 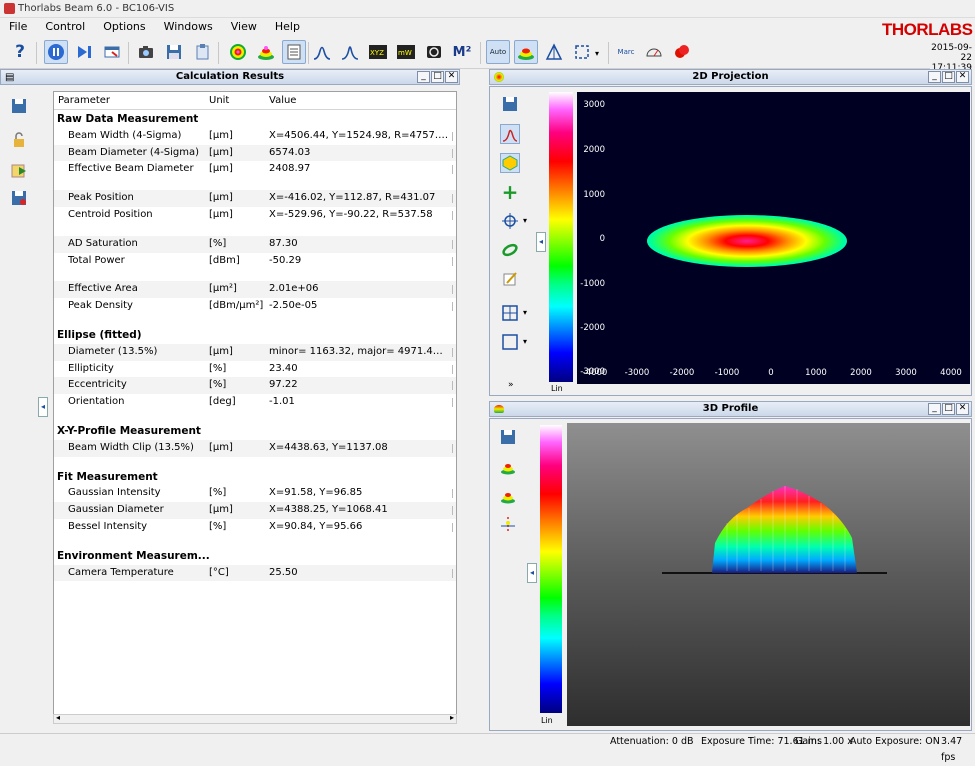 What do you see at coordinates (255, 119) in the screenshot?
I see `table-group-row: Raw Data Measurement` at bounding box center [255, 119].